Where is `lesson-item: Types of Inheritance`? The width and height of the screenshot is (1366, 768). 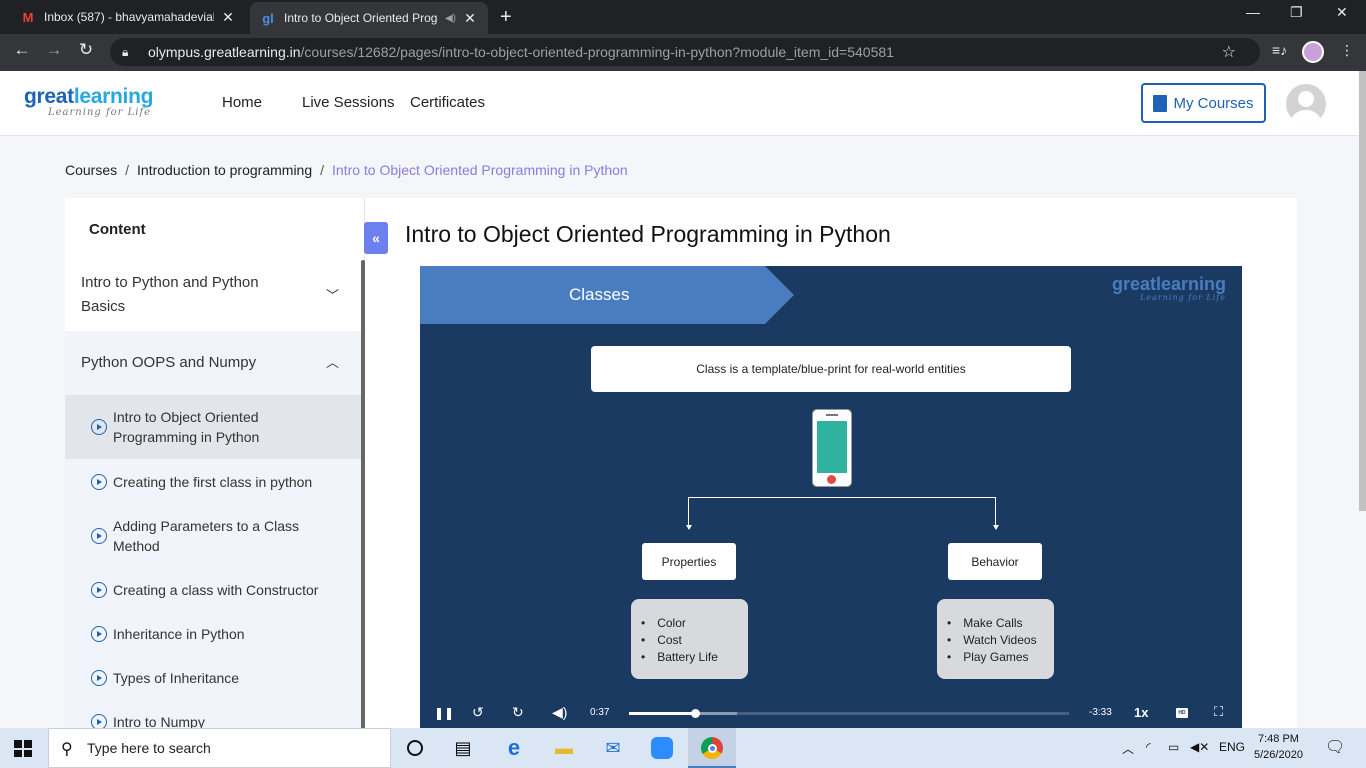
lesson-item: Types of Inheritance is located at coordinates (213, 678).